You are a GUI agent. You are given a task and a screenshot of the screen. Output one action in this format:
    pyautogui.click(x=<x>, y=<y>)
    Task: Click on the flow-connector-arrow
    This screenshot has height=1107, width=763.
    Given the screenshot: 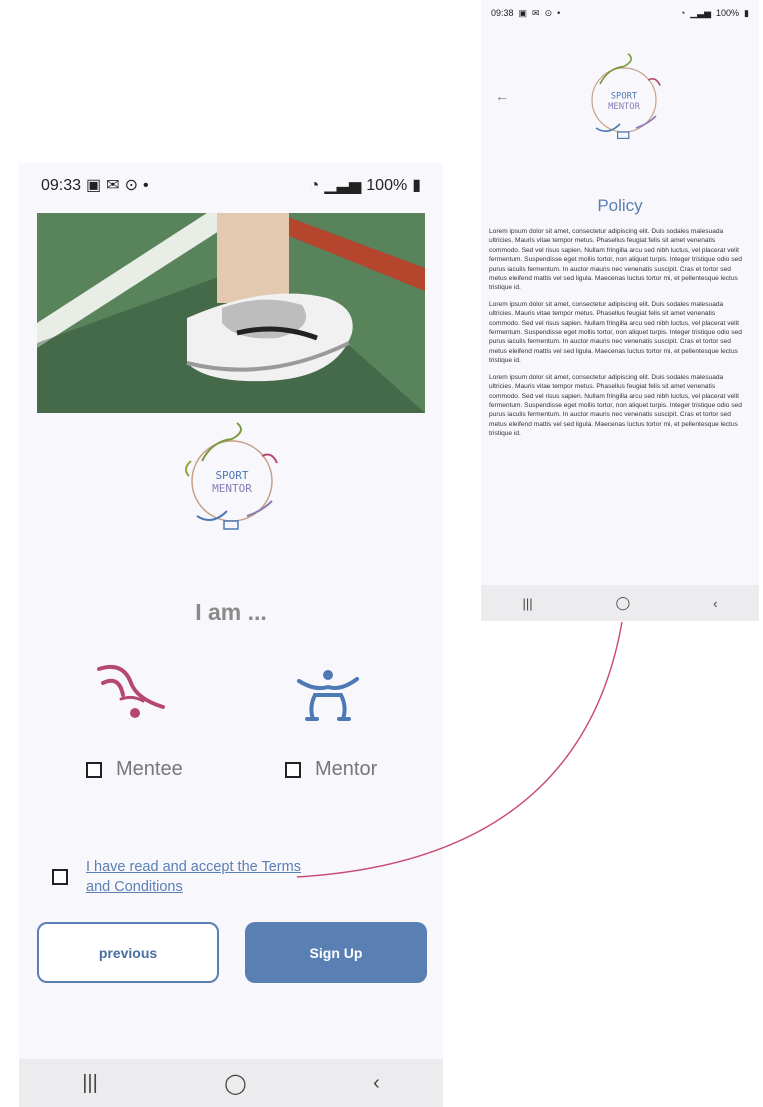 What is the action you would take?
    pyautogui.click(x=459, y=749)
    